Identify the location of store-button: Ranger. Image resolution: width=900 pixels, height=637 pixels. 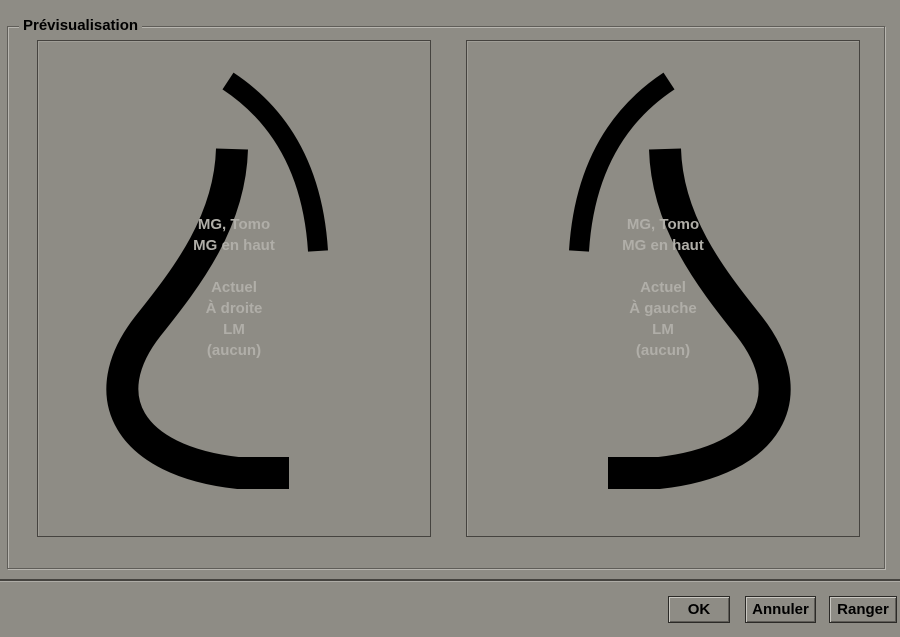
(863, 609).